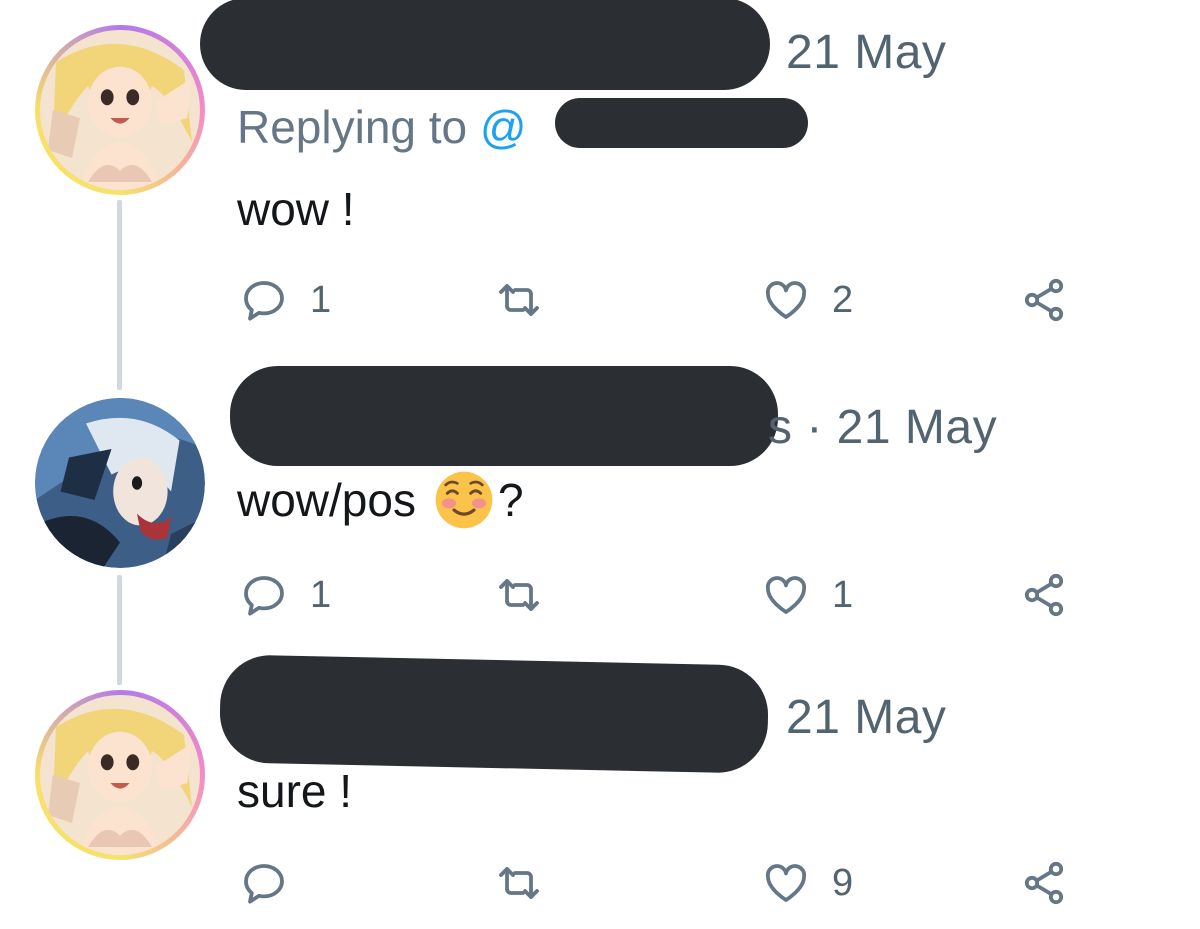 Image resolution: width=1200 pixels, height=929 pixels. What do you see at coordinates (665, 595) in the screenshot?
I see `tweet-actions: 1 1` at bounding box center [665, 595].